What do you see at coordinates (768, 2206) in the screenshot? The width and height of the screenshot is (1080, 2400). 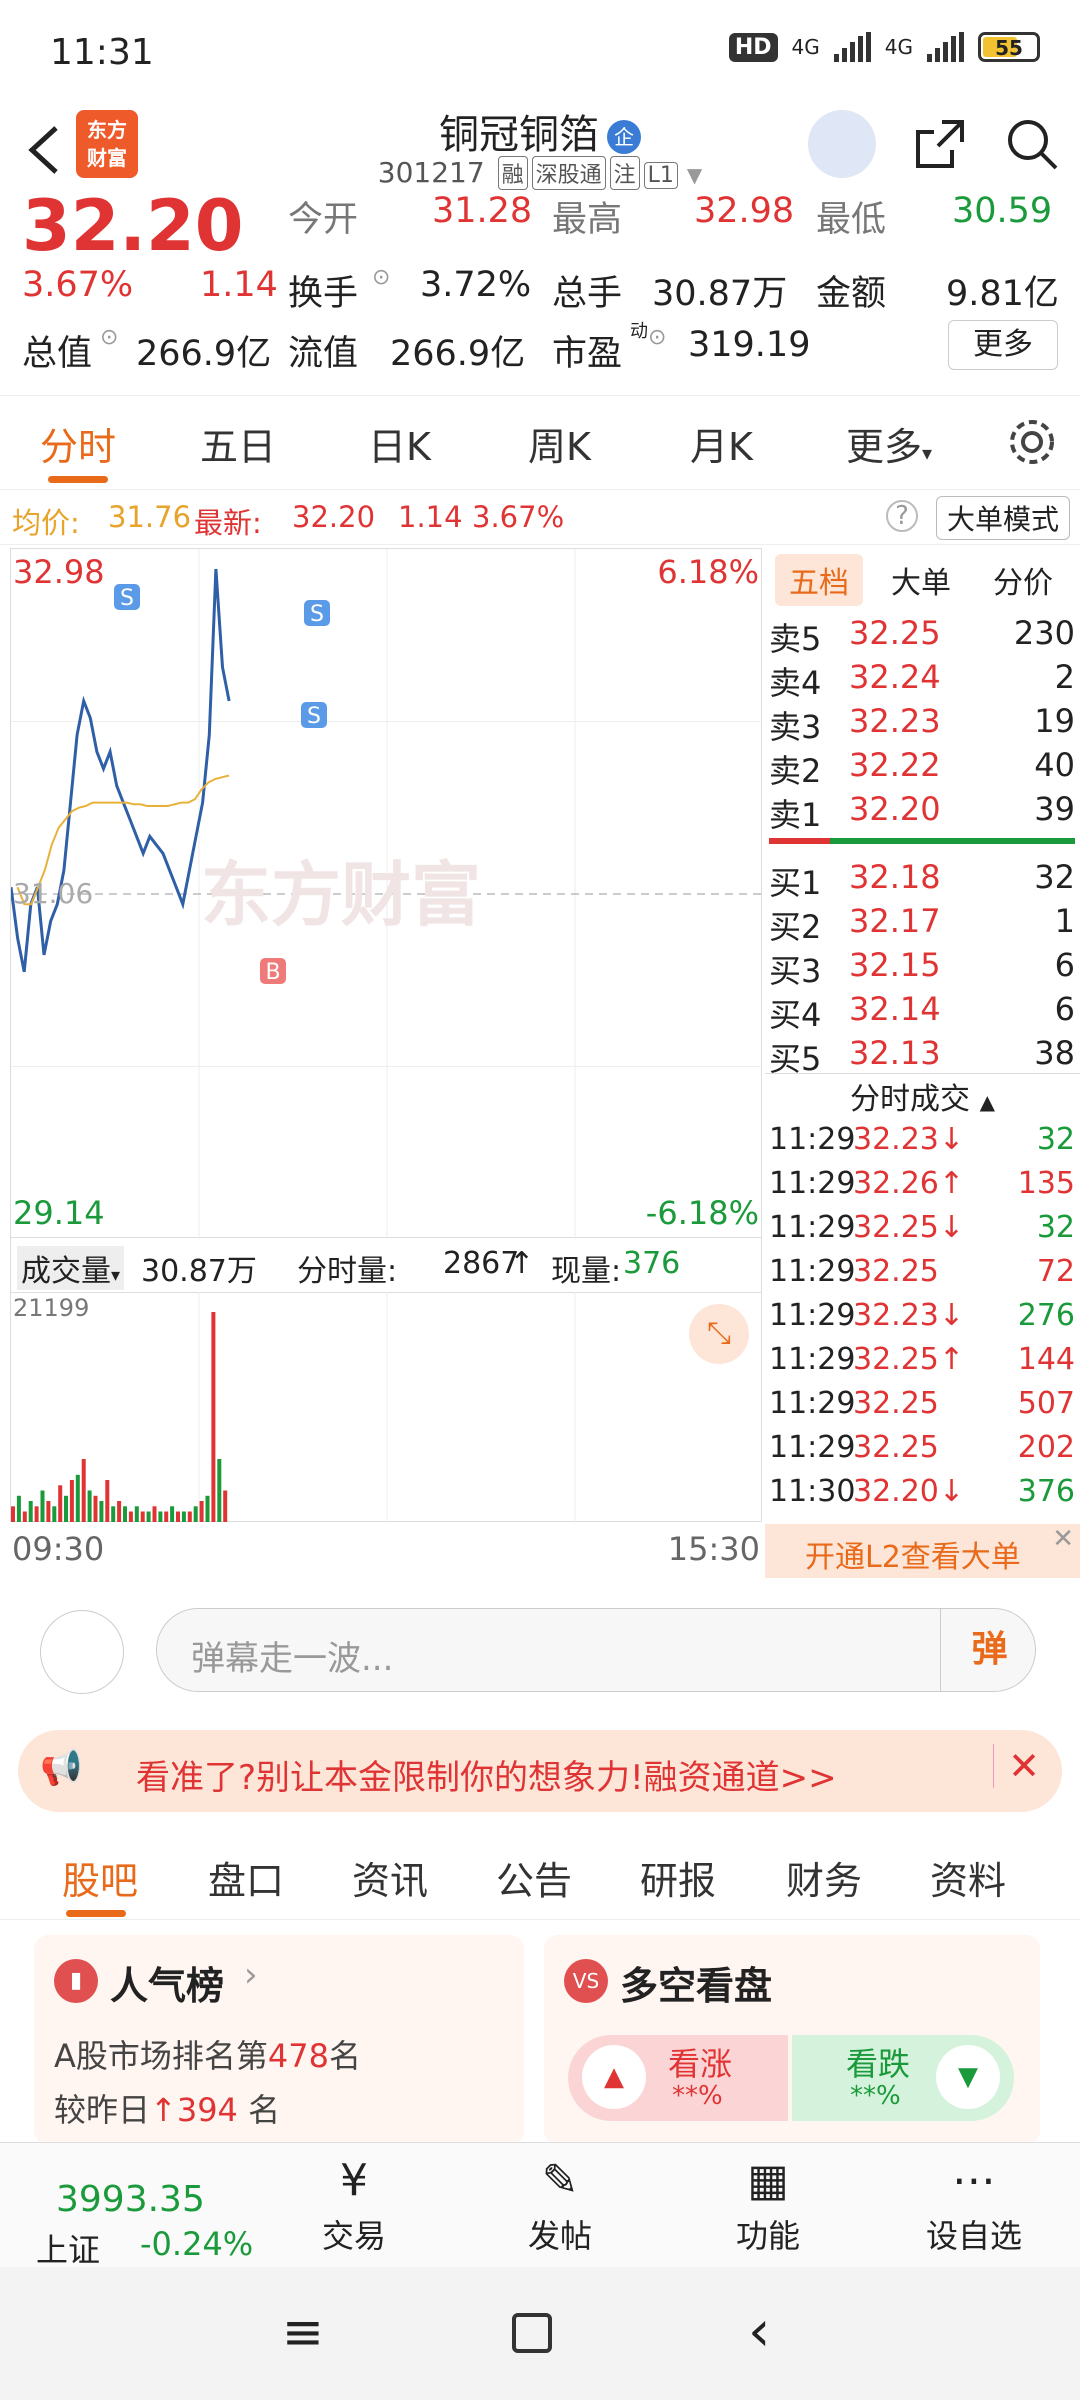 I see `nav-function: ▦ 功能` at bounding box center [768, 2206].